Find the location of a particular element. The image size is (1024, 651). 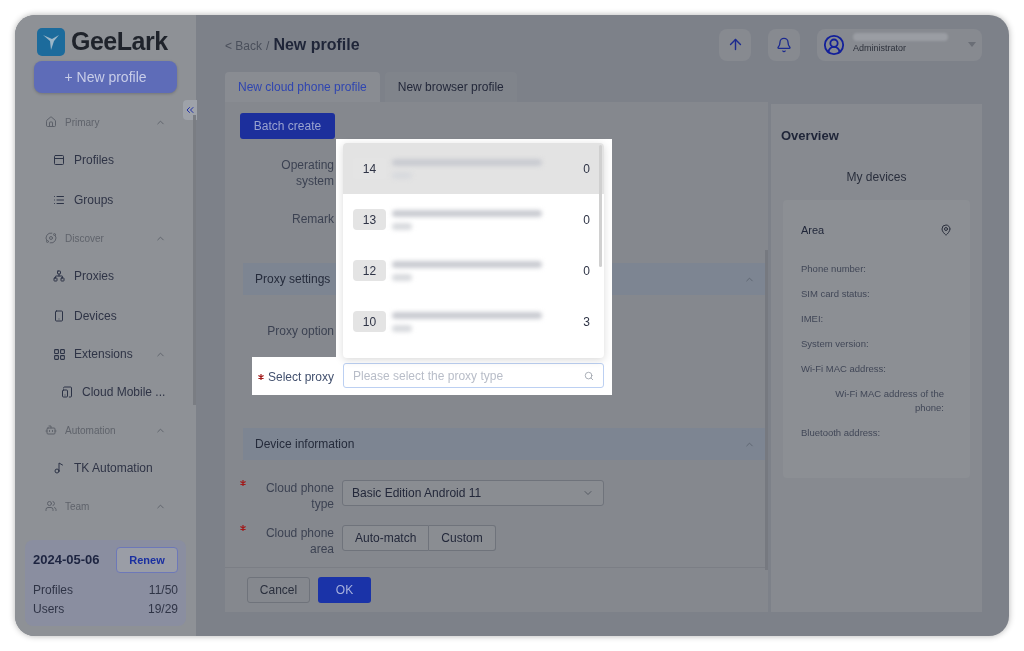

plan-date: 2024-05-06 is located at coordinates (66, 560).